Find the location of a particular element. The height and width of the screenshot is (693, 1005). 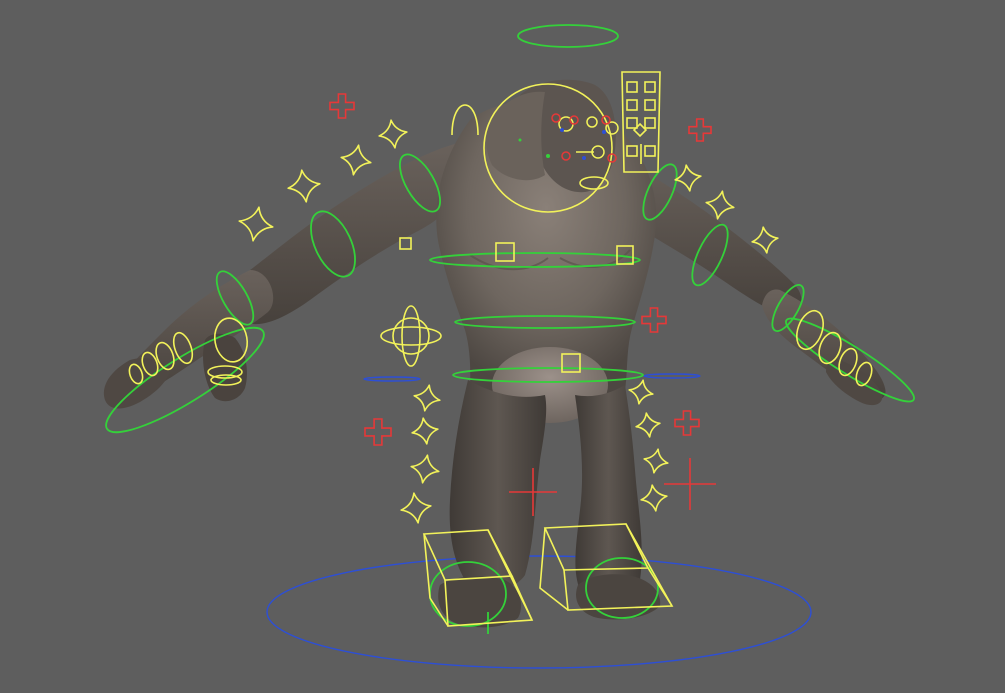

right-leg is located at coordinates (608, 490).